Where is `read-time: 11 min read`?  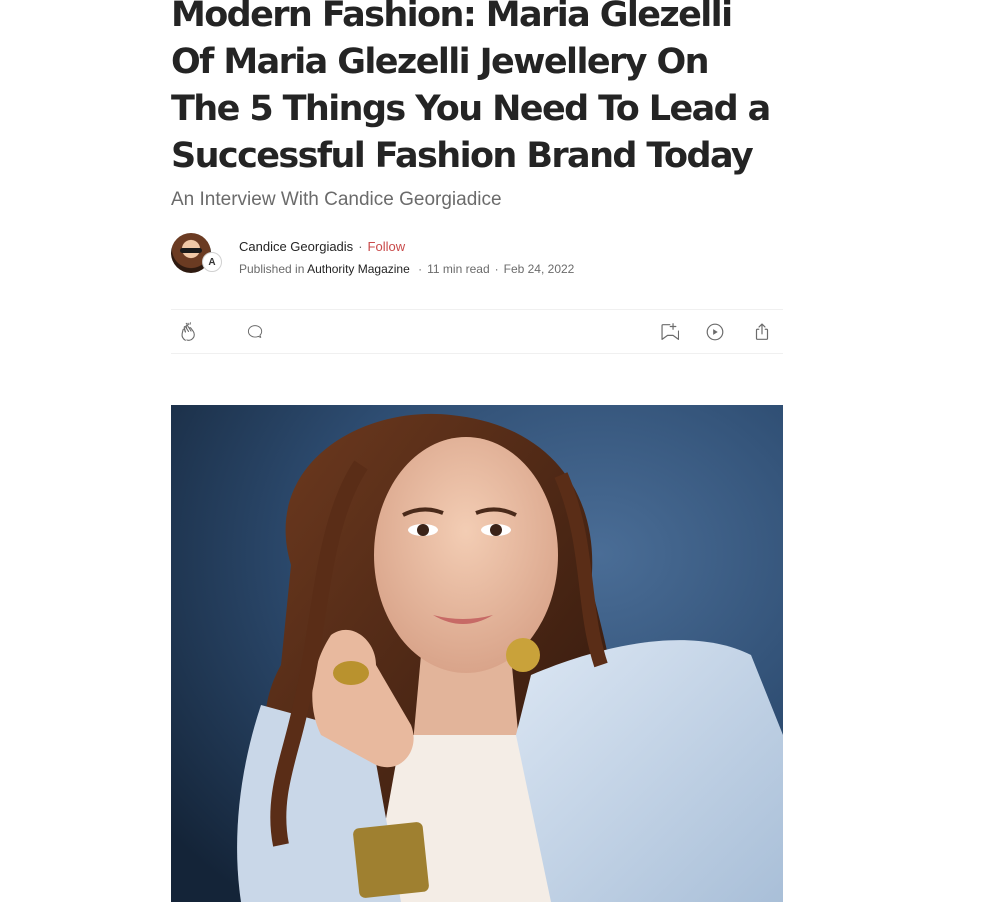
read-time: 11 min read is located at coordinates (458, 269).